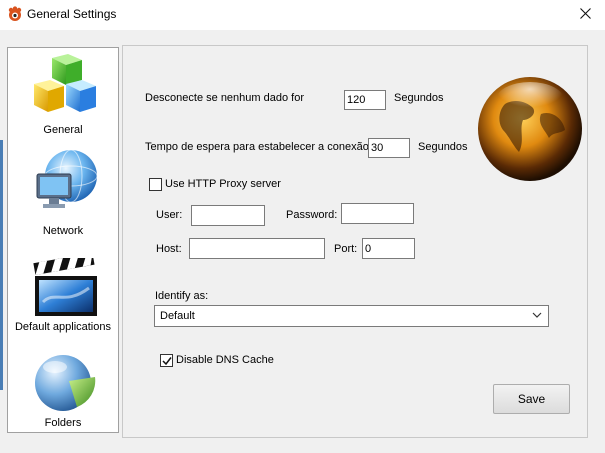  I want to click on save-button: Save, so click(531, 399).